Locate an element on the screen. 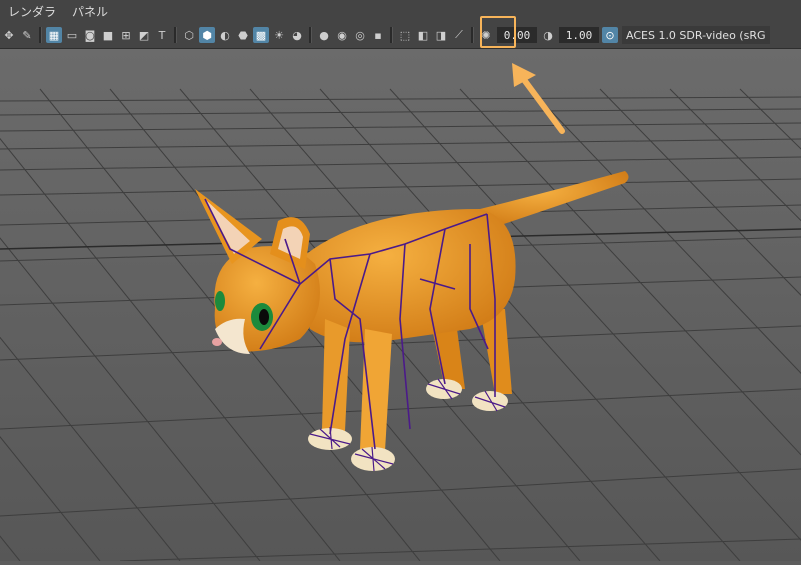 This screenshot has width=801, height=565. xray-active-icon: ◧ is located at coordinates (423, 35).